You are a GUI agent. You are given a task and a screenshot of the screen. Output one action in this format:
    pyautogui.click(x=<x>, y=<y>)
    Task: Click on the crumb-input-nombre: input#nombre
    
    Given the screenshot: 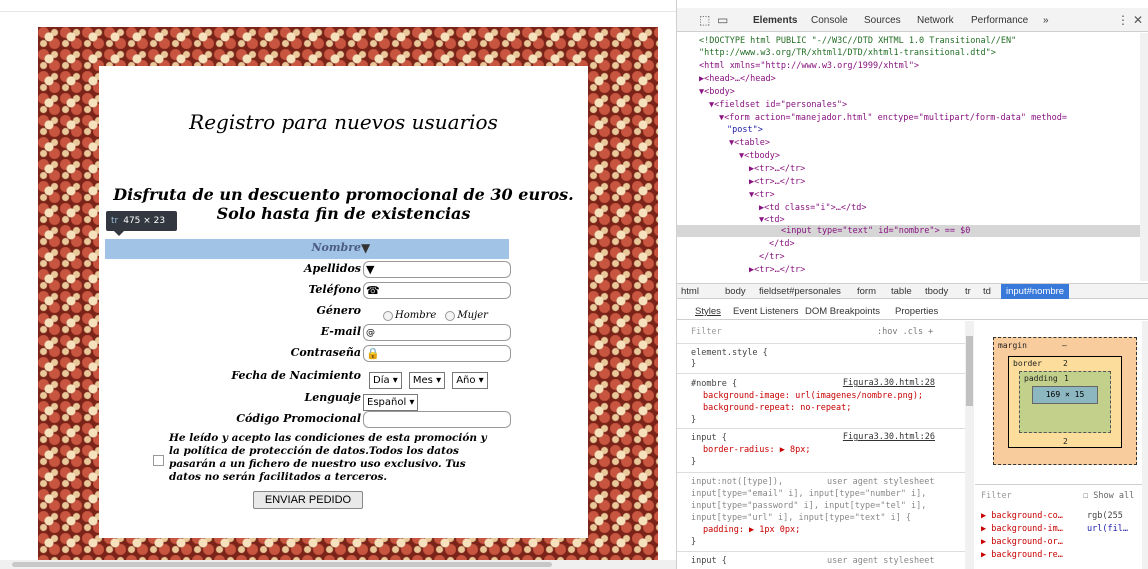 What is the action you would take?
    pyautogui.click(x=1035, y=291)
    